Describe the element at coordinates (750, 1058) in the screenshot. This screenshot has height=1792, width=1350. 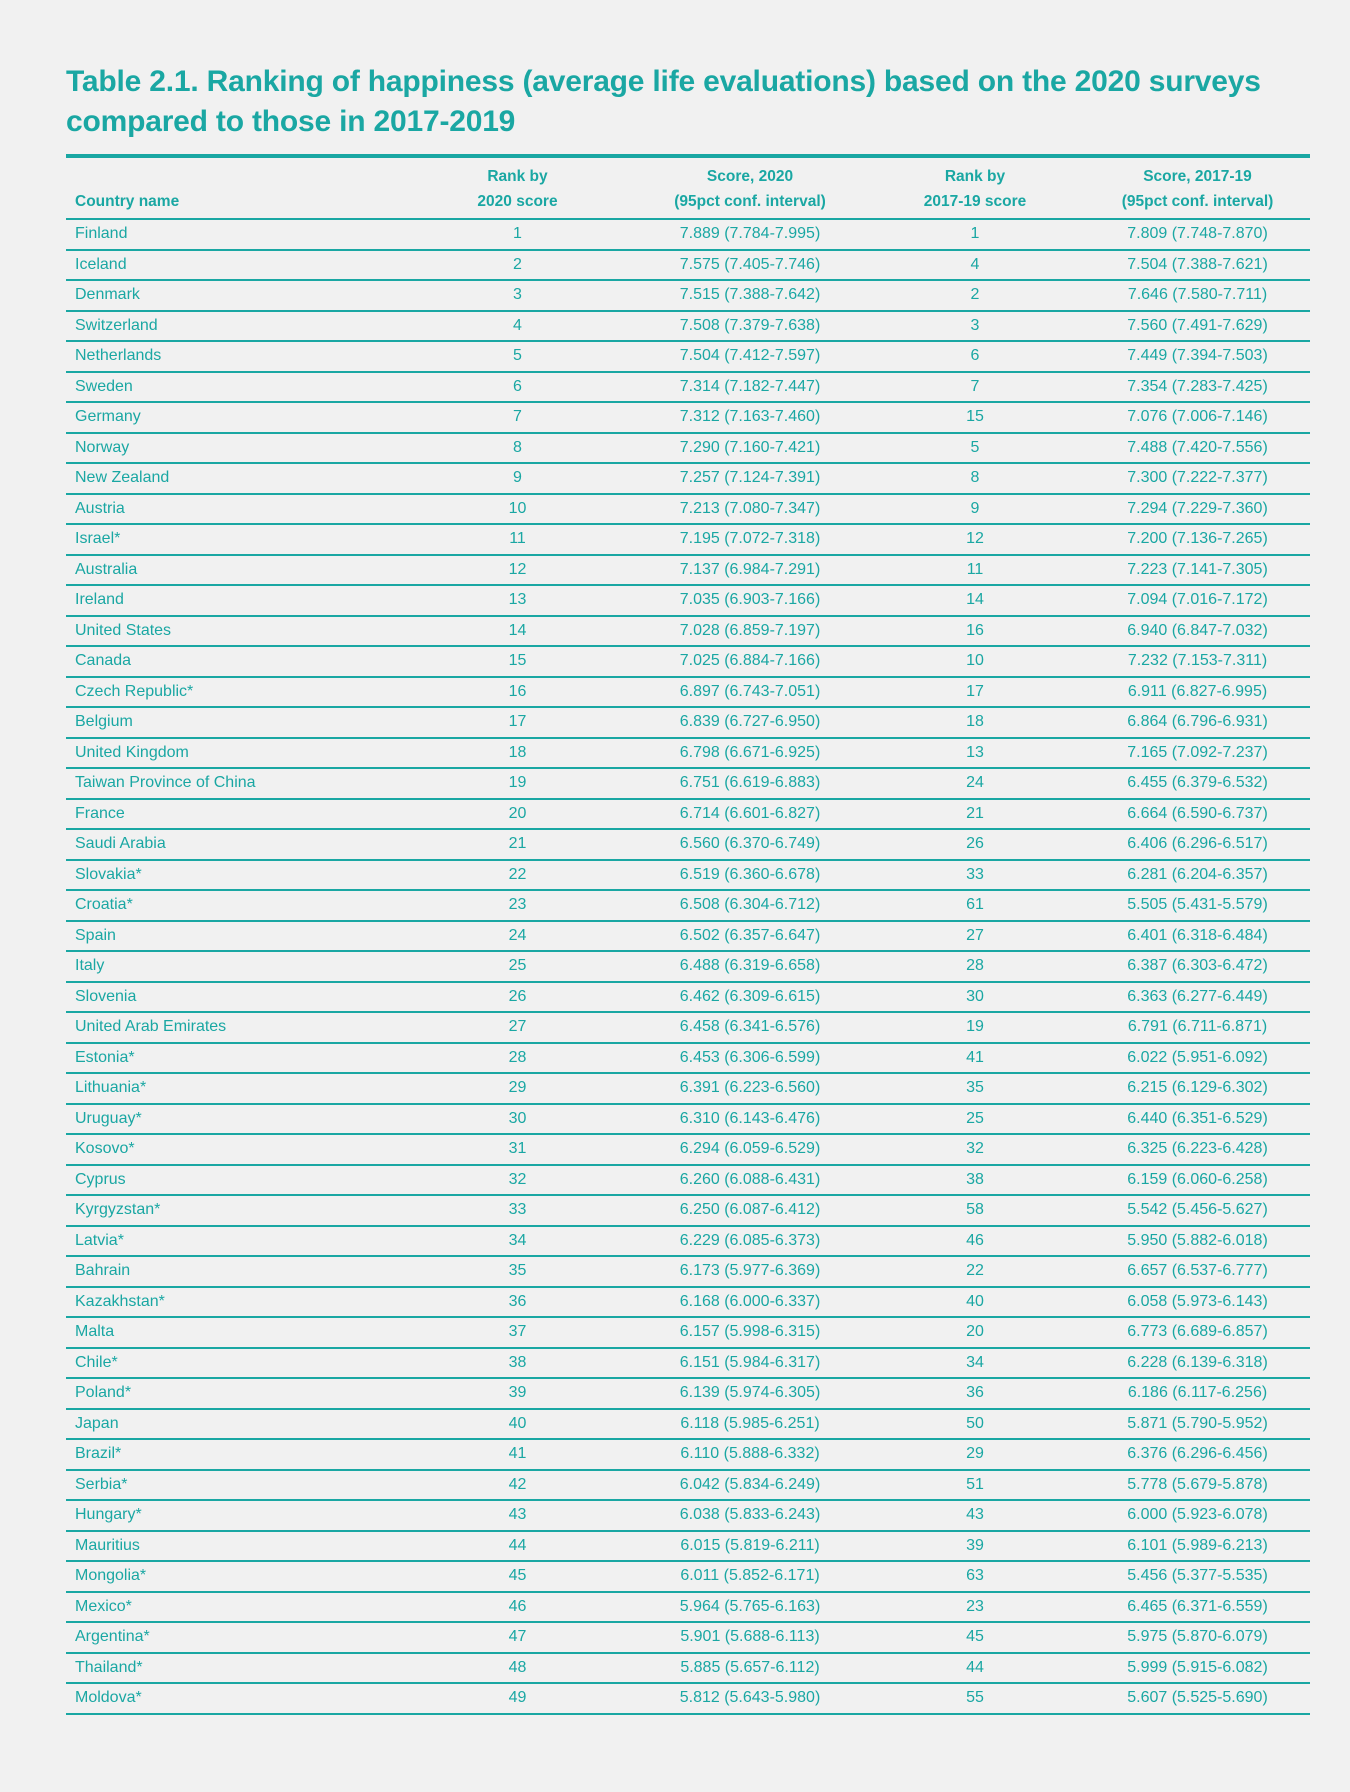
I see `score-2020-cell: 6.453 (6.306-6.599)` at that location.